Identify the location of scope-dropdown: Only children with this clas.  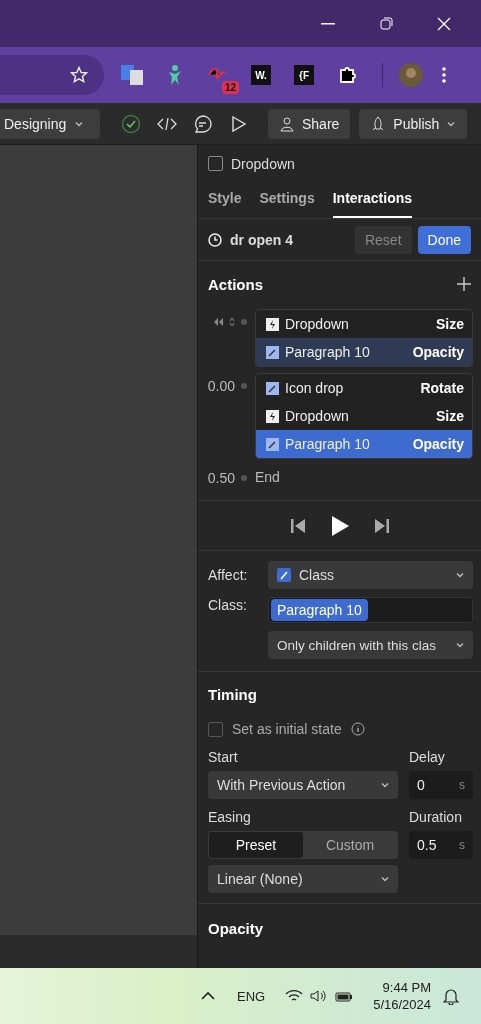
(370, 645).